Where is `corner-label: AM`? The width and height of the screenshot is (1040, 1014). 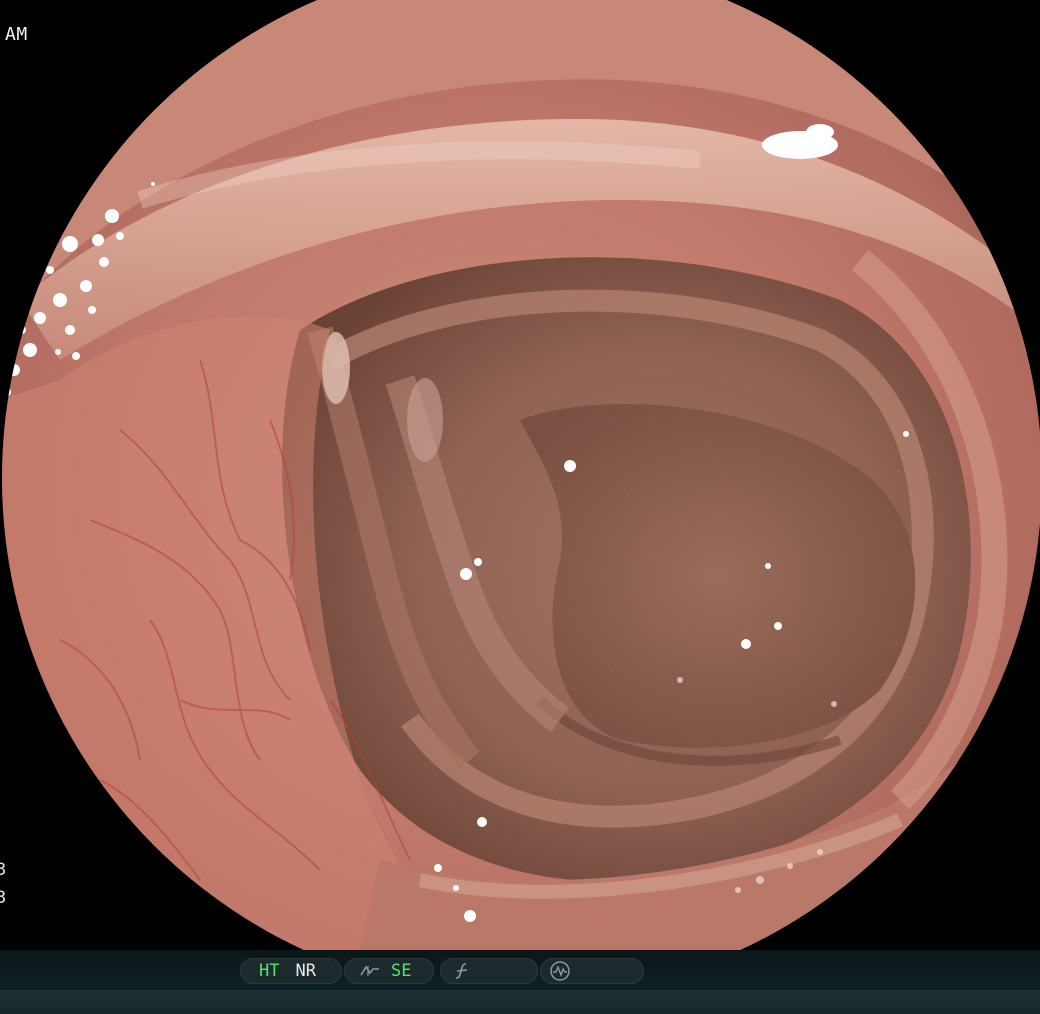
corner-label: AM is located at coordinates (16, 34).